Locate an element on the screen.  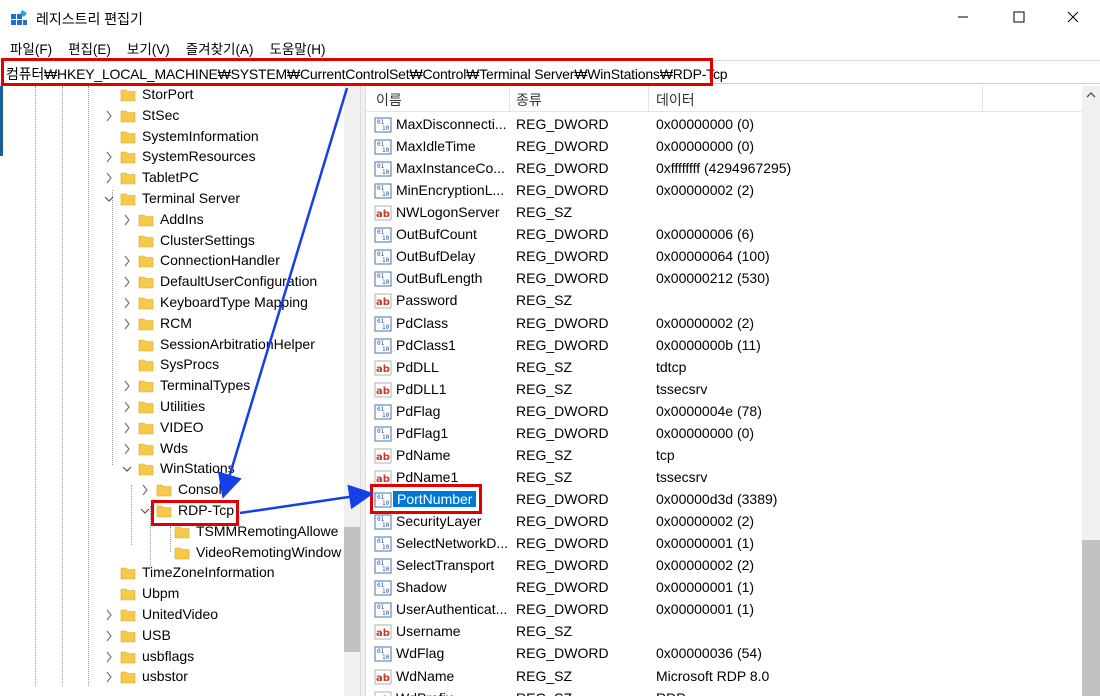
tree-item: TimeZoneInformation is located at coordinates (172, 573).